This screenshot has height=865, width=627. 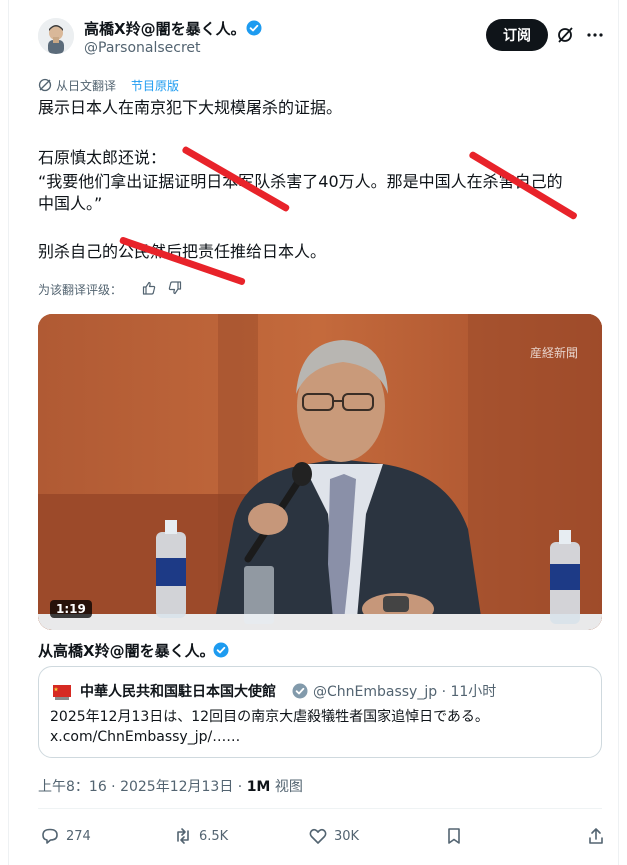 What do you see at coordinates (300, 181) in the screenshot?
I see `post-text-line: “我要他们拿出证据证明日本军队杀害了40万人。那是中国人在杀害自己的` at bounding box center [300, 181].